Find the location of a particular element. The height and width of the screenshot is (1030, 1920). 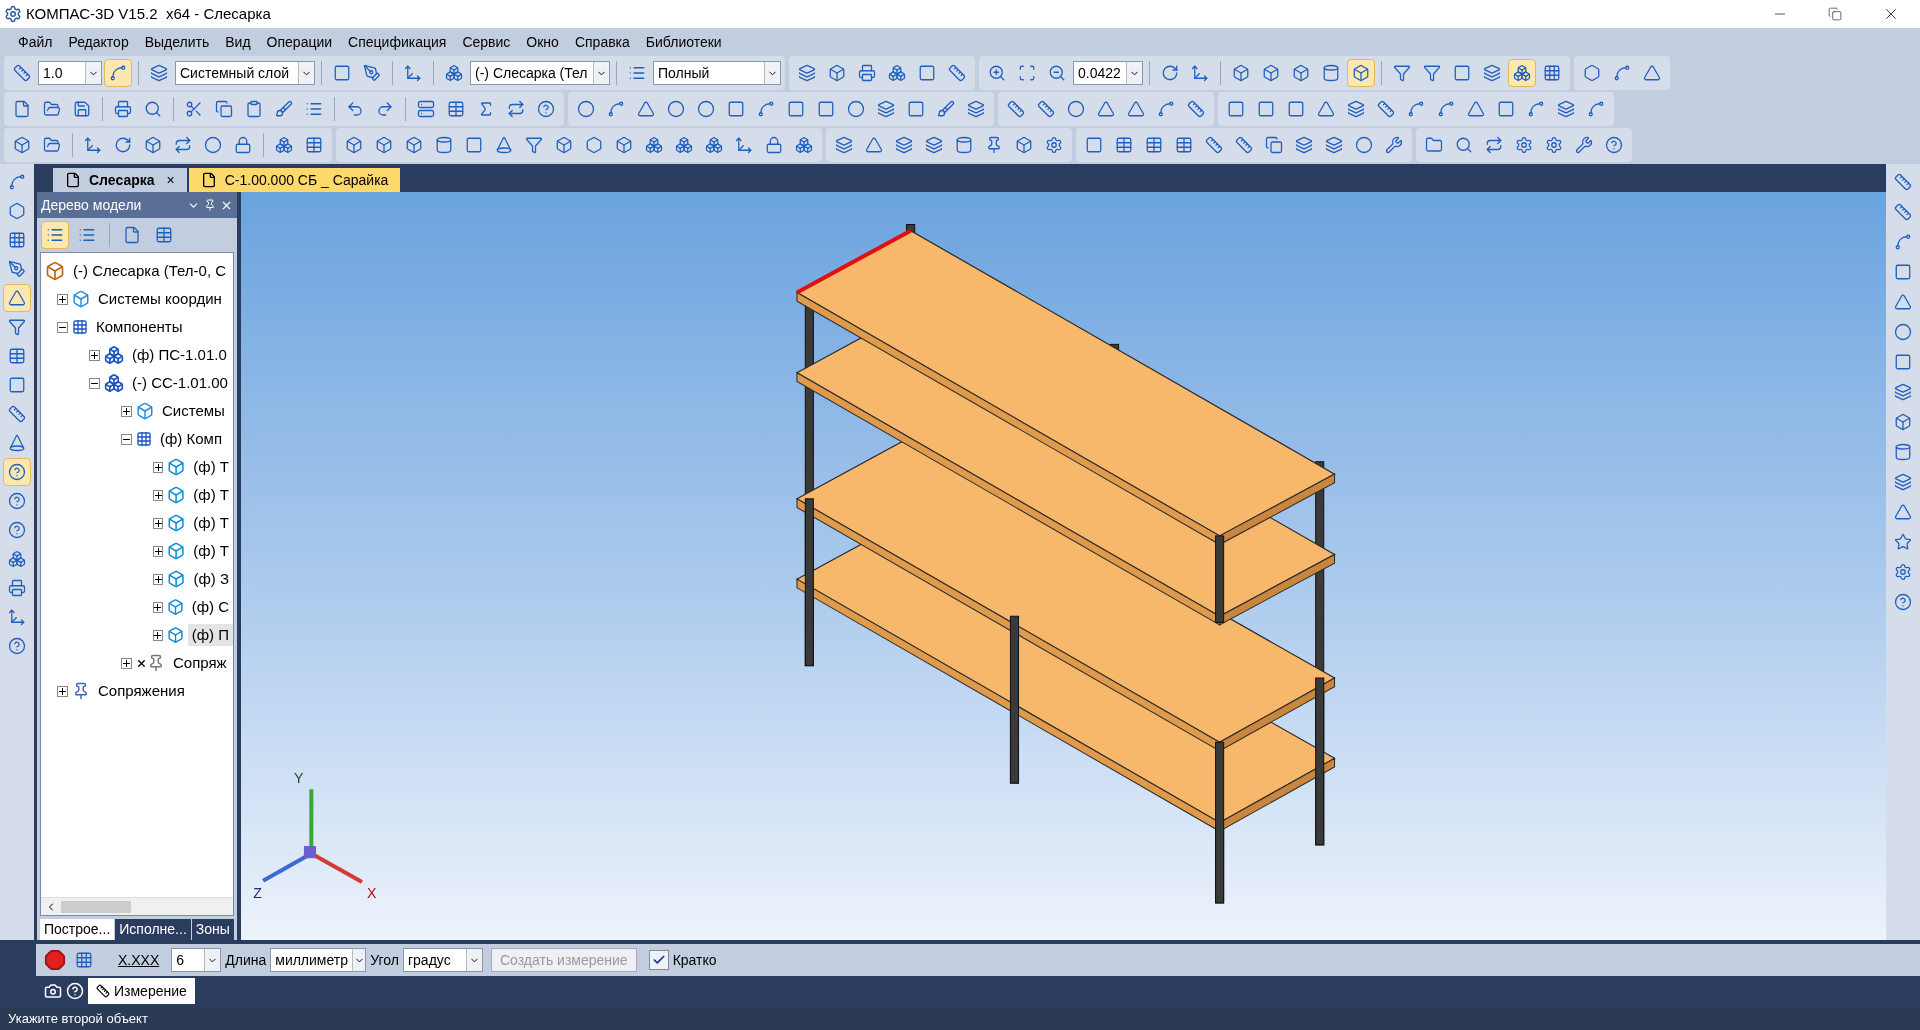

tree-item: (-) СС-1.01.00 is located at coordinates (180, 383).